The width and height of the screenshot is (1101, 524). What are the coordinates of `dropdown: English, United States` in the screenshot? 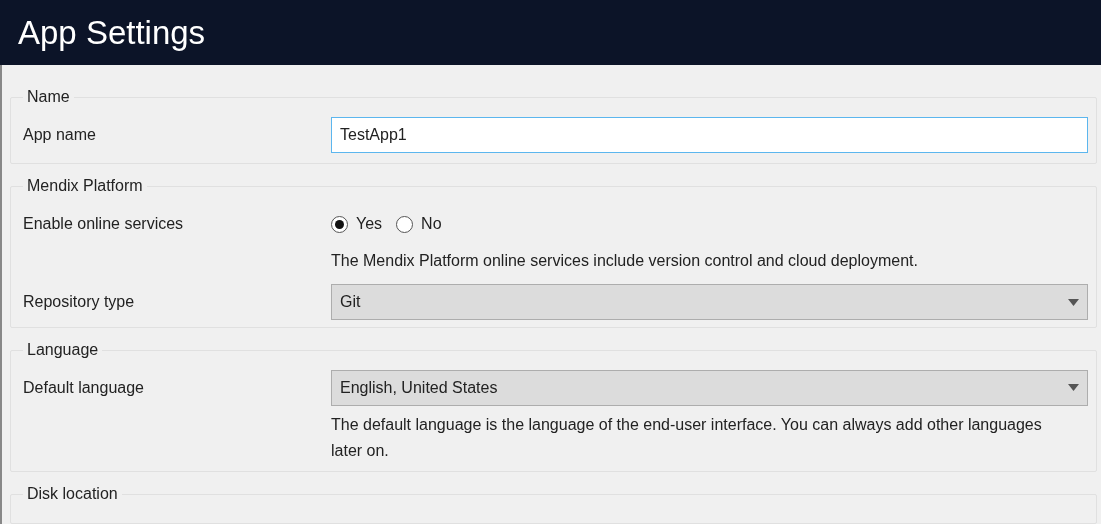 It's located at (709, 387).